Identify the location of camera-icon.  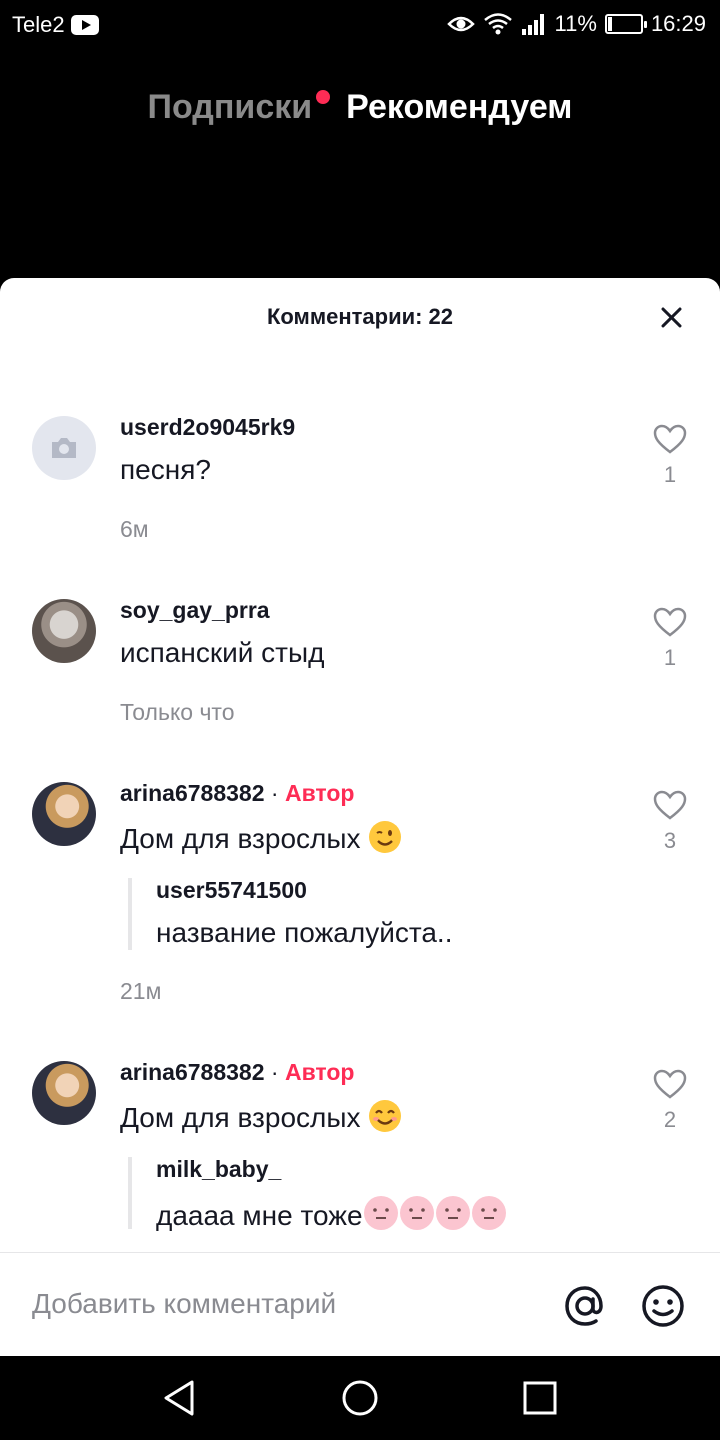
(64, 448).